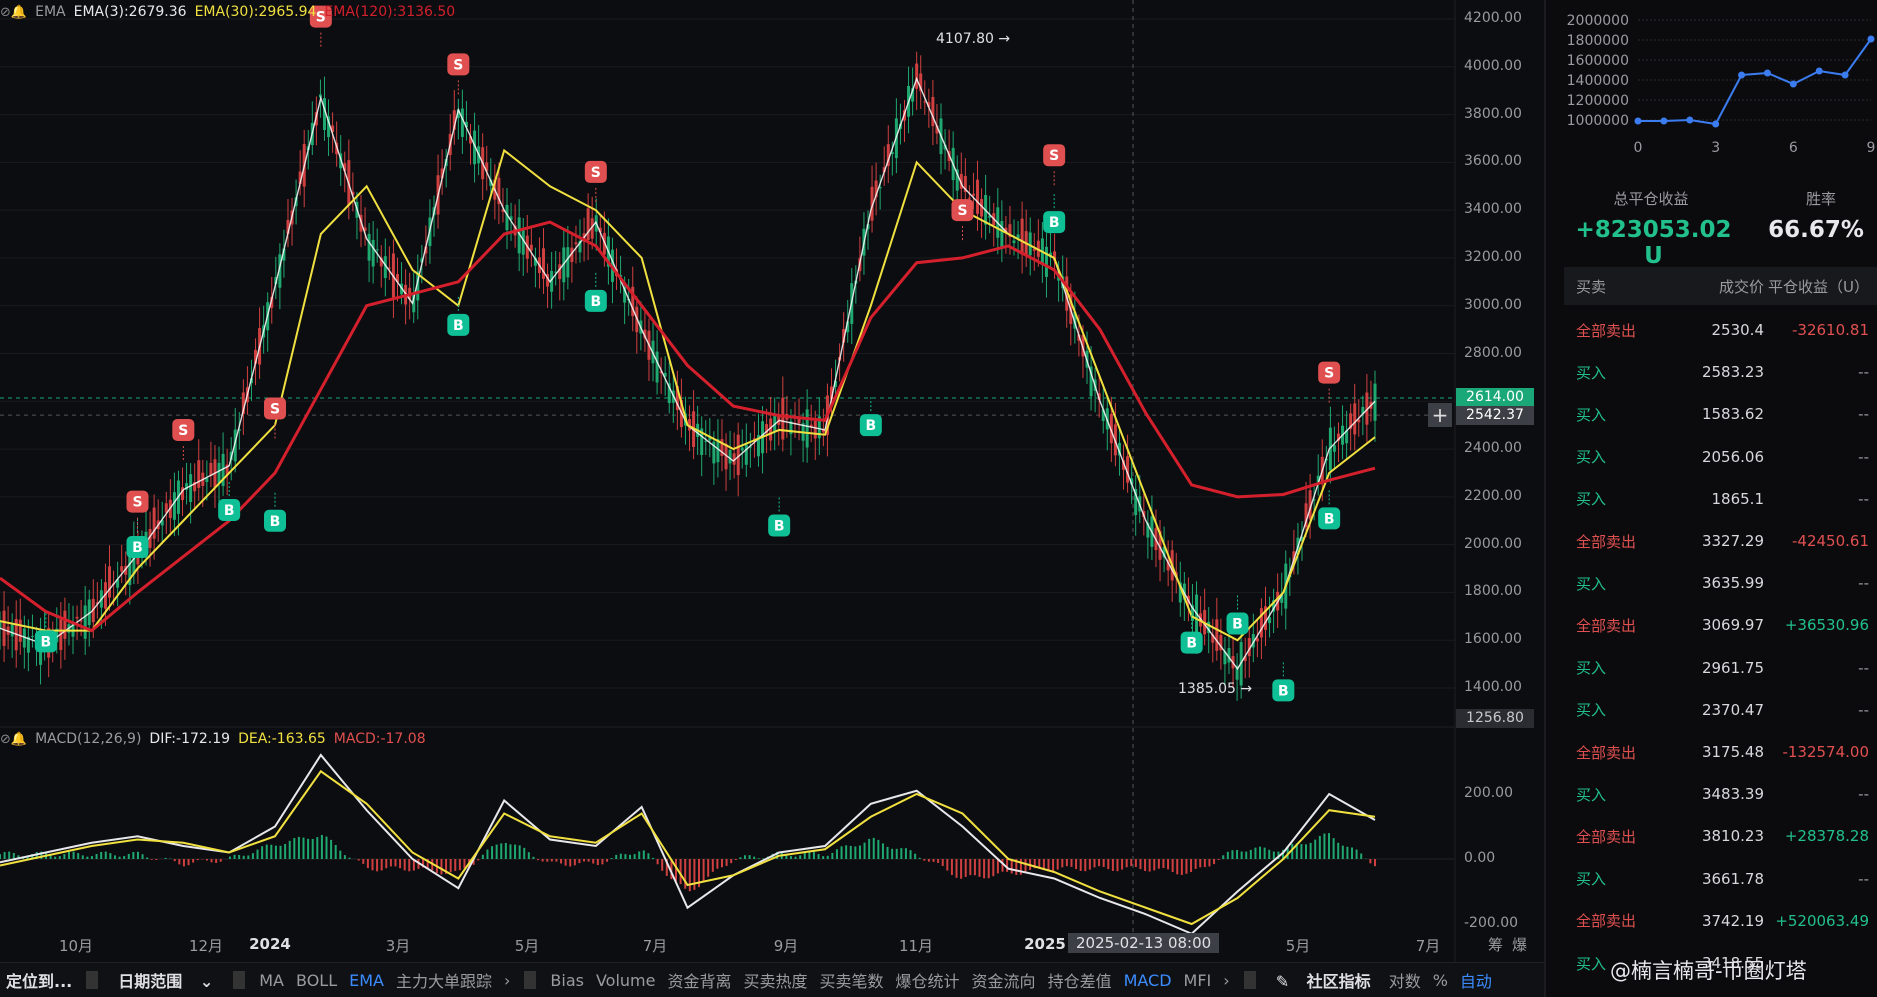 The width and height of the screenshot is (1877, 997). What do you see at coordinates (1720, 752) in the screenshot?
I see `trade-row: 全部卖出 3175.48 -132574.00` at bounding box center [1720, 752].